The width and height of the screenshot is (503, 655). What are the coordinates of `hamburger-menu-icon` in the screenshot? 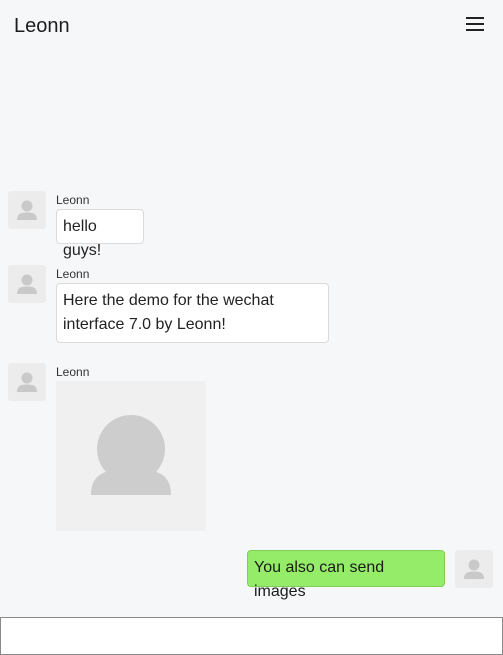 It's located at (475, 24).